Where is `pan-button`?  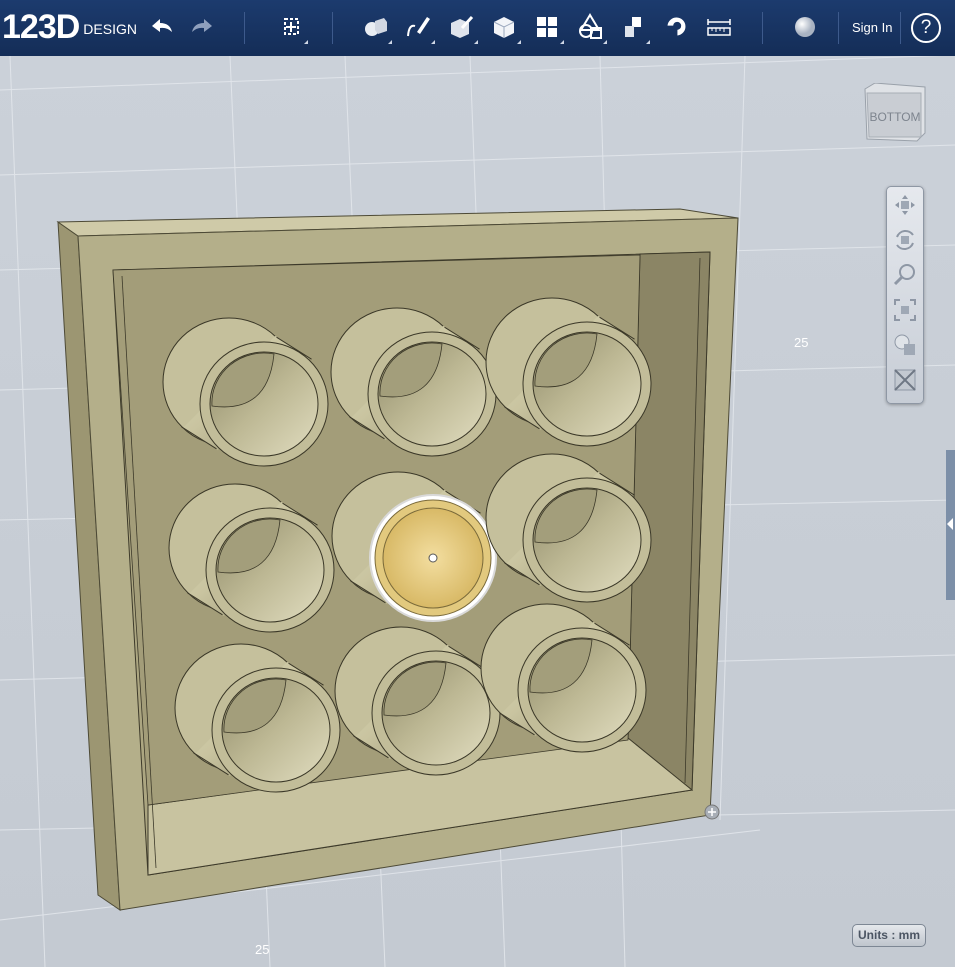
pan-button is located at coordinates (905, 204).